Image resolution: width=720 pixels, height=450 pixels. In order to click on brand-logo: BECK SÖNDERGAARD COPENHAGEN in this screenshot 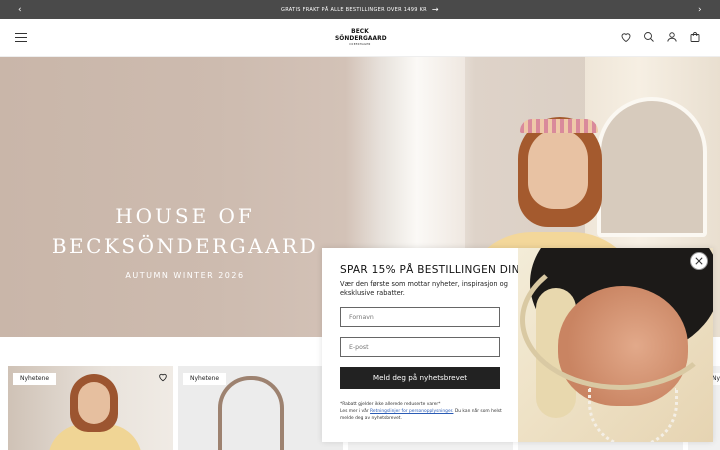, I will do `click(361, 37)`.